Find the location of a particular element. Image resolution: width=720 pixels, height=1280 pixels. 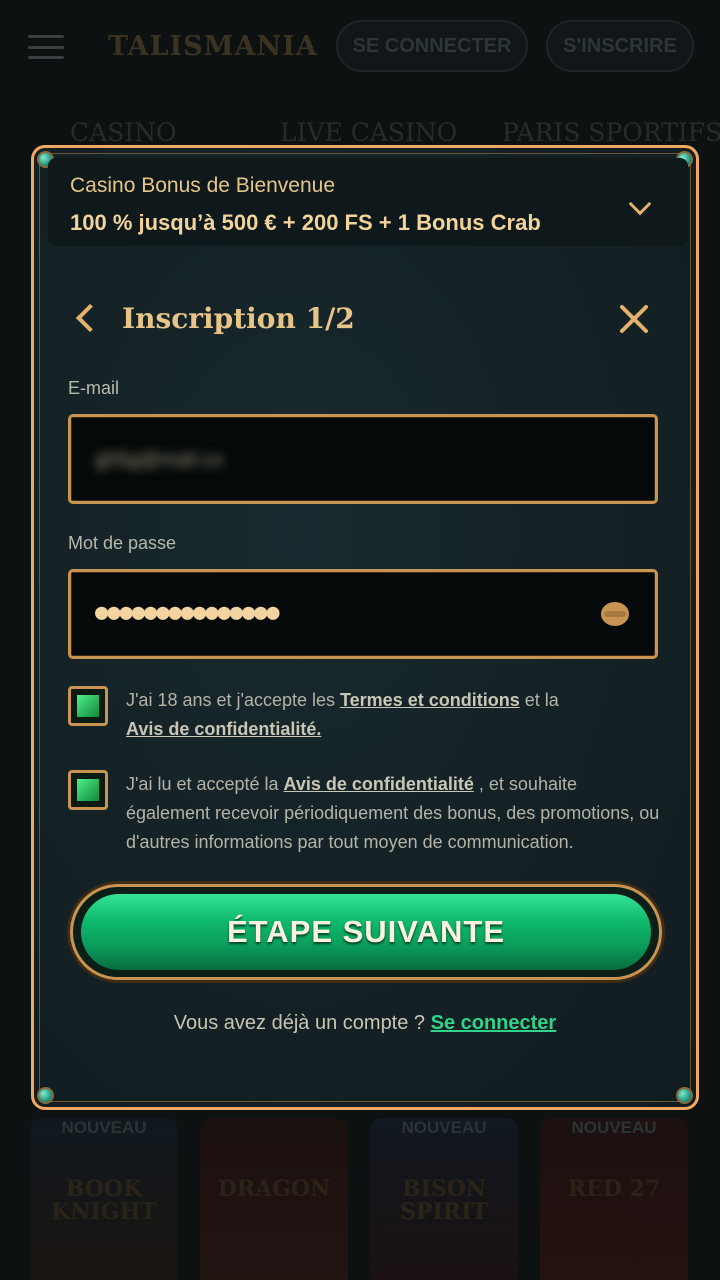

marketing-checkbox is located at coordinates (88, 790).